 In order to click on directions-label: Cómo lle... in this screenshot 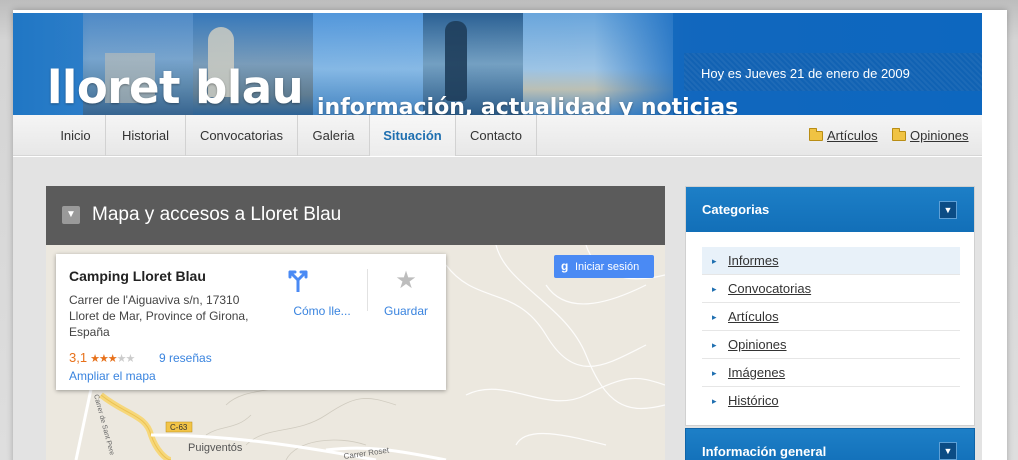, I will do `click(322, 311)`.